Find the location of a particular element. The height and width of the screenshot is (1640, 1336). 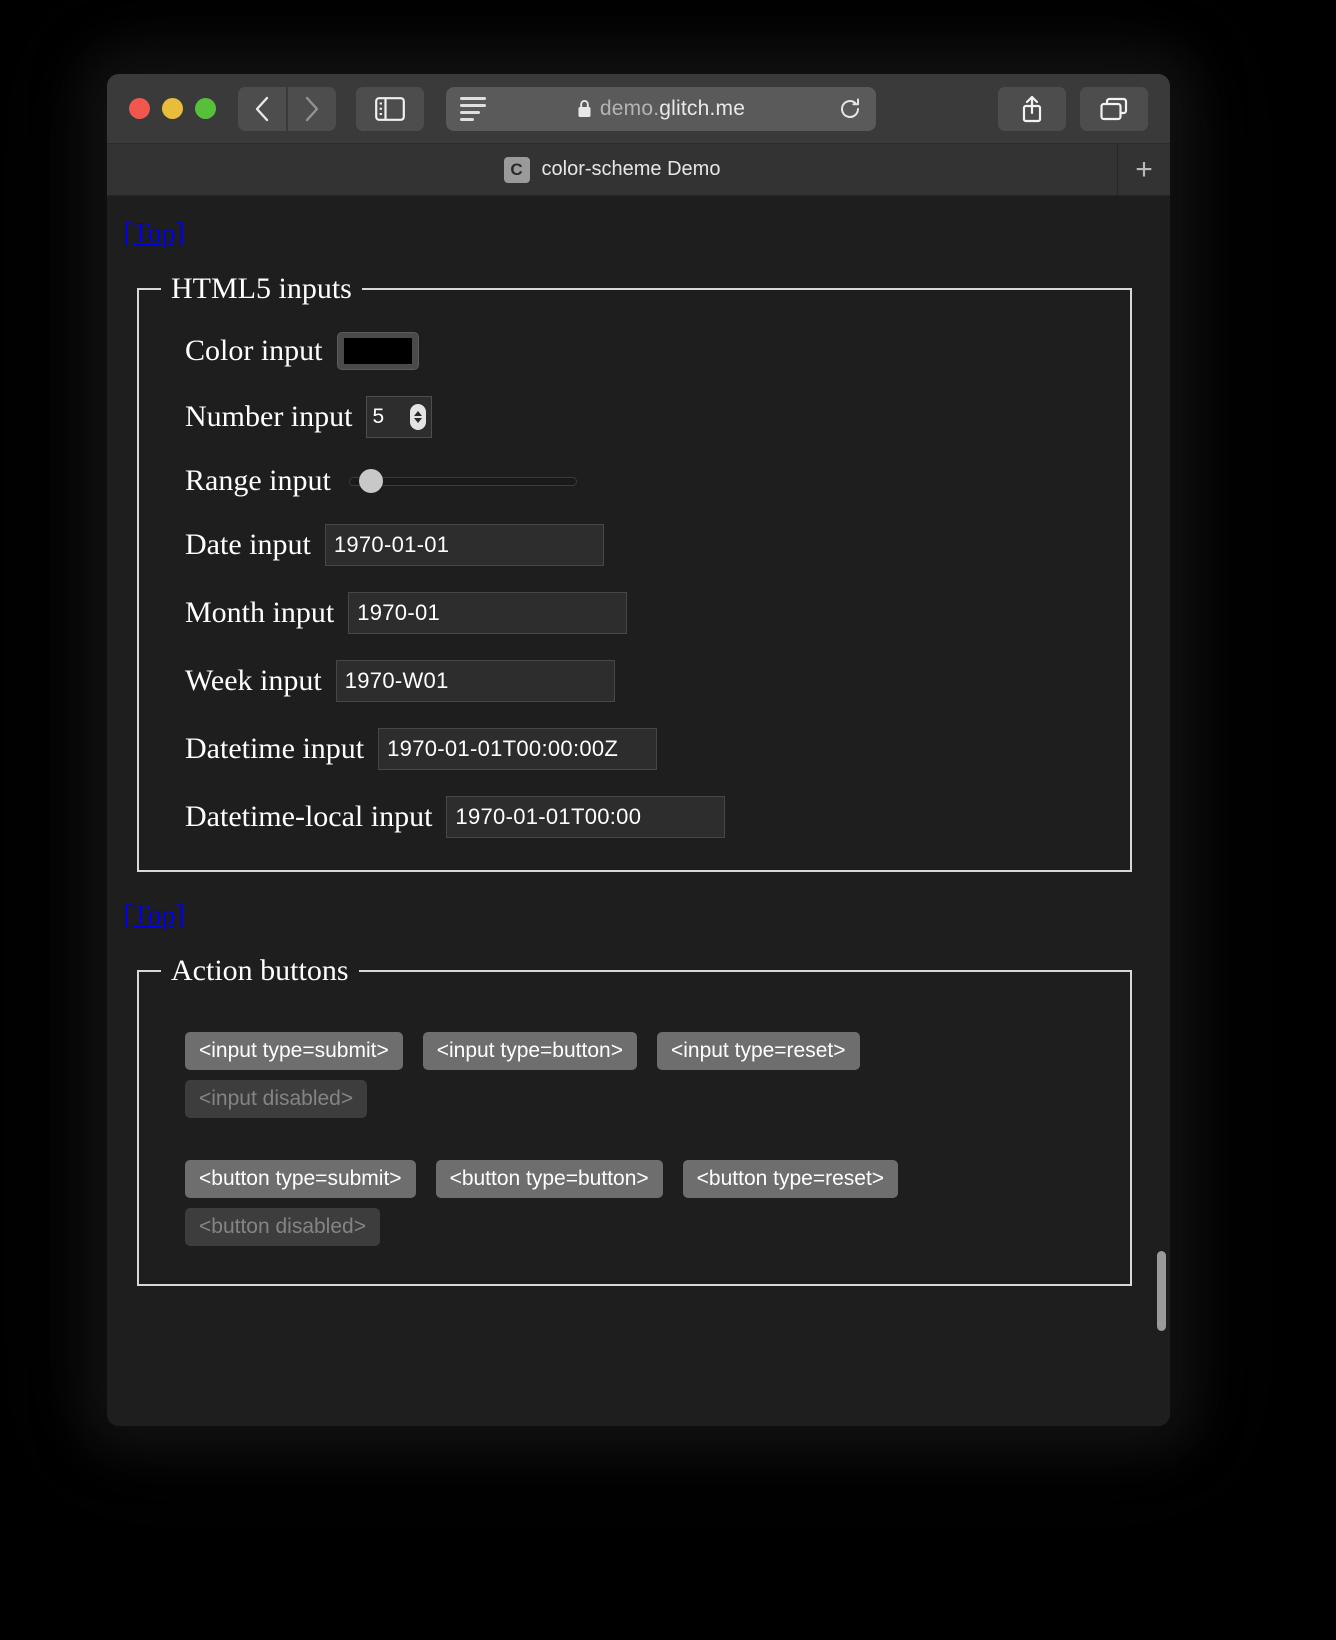

sidebar-toggle-button is located at coordinates (390, 108).